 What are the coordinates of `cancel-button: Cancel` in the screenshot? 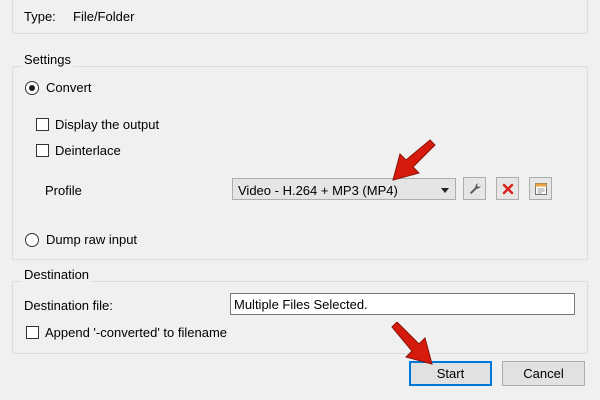 It's located at (543, 373).